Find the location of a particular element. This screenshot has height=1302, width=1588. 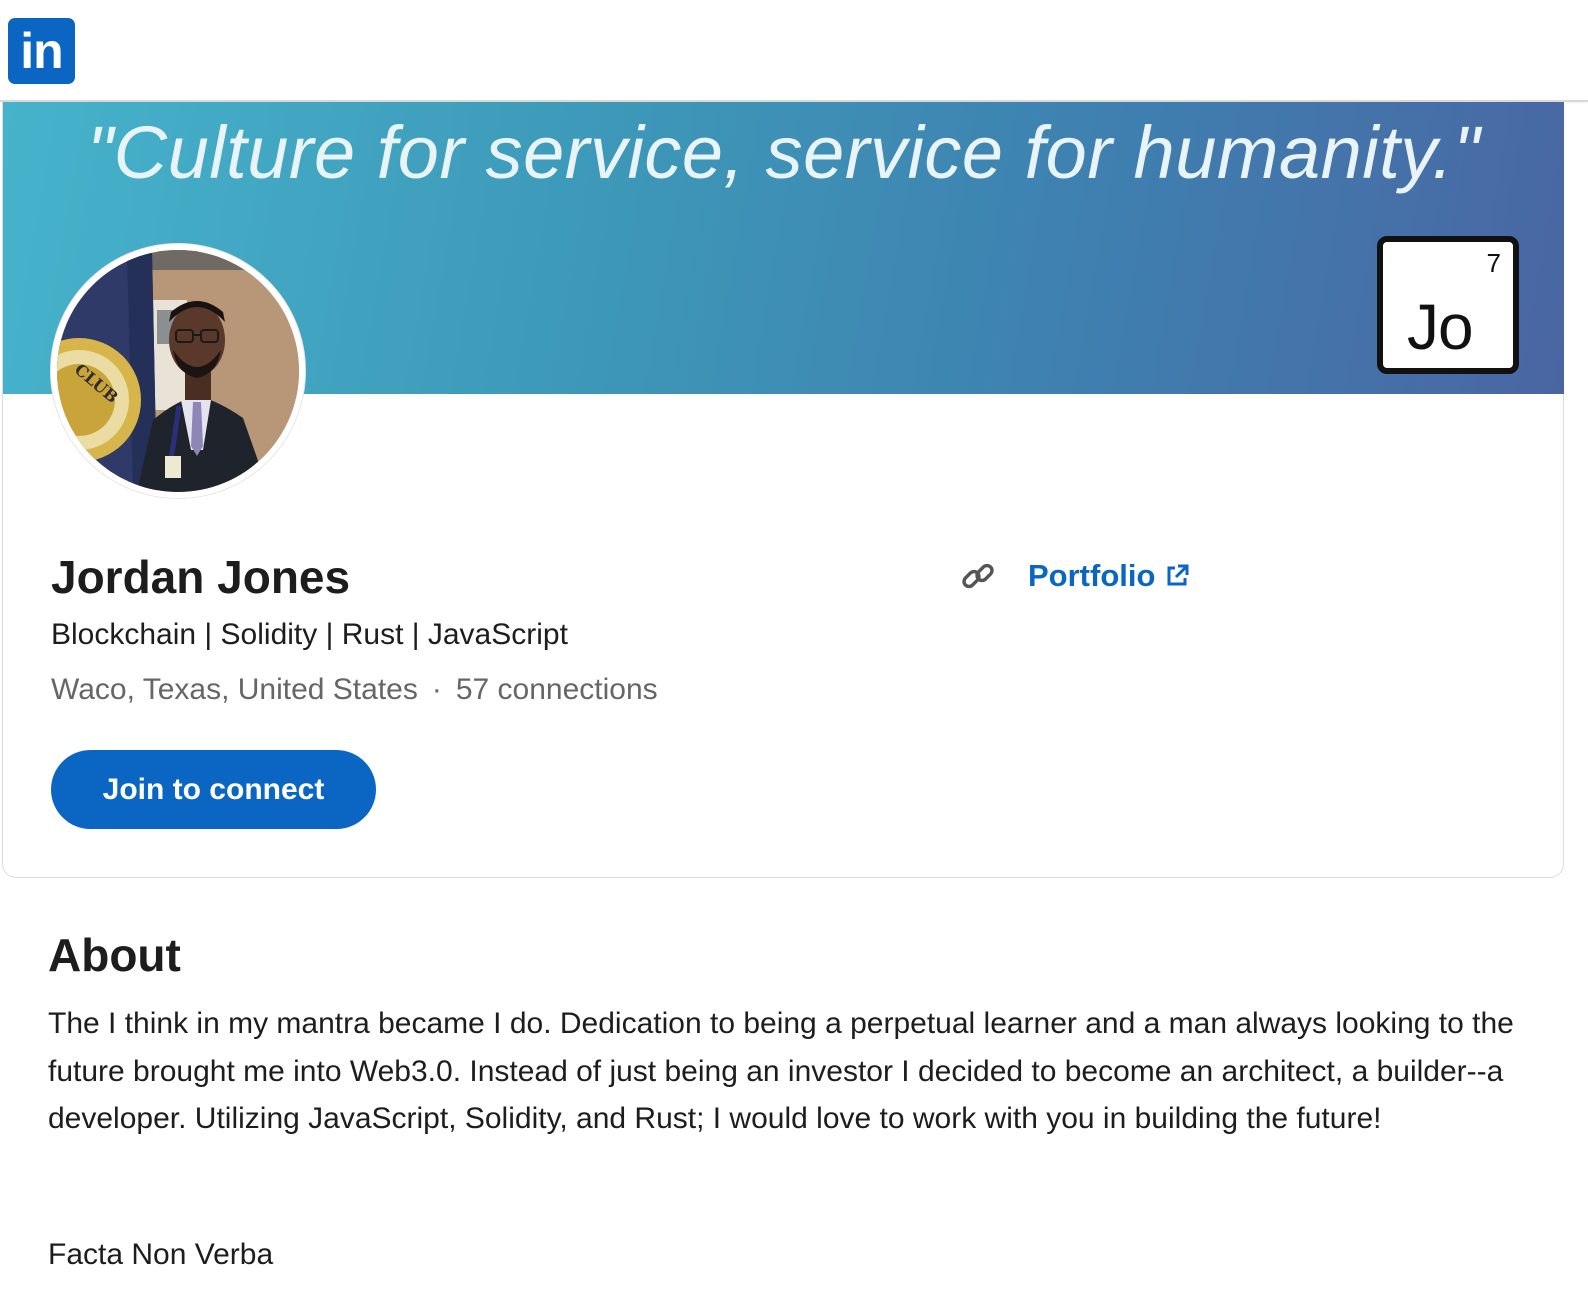

link-icon is located at coordinates (978, 576).